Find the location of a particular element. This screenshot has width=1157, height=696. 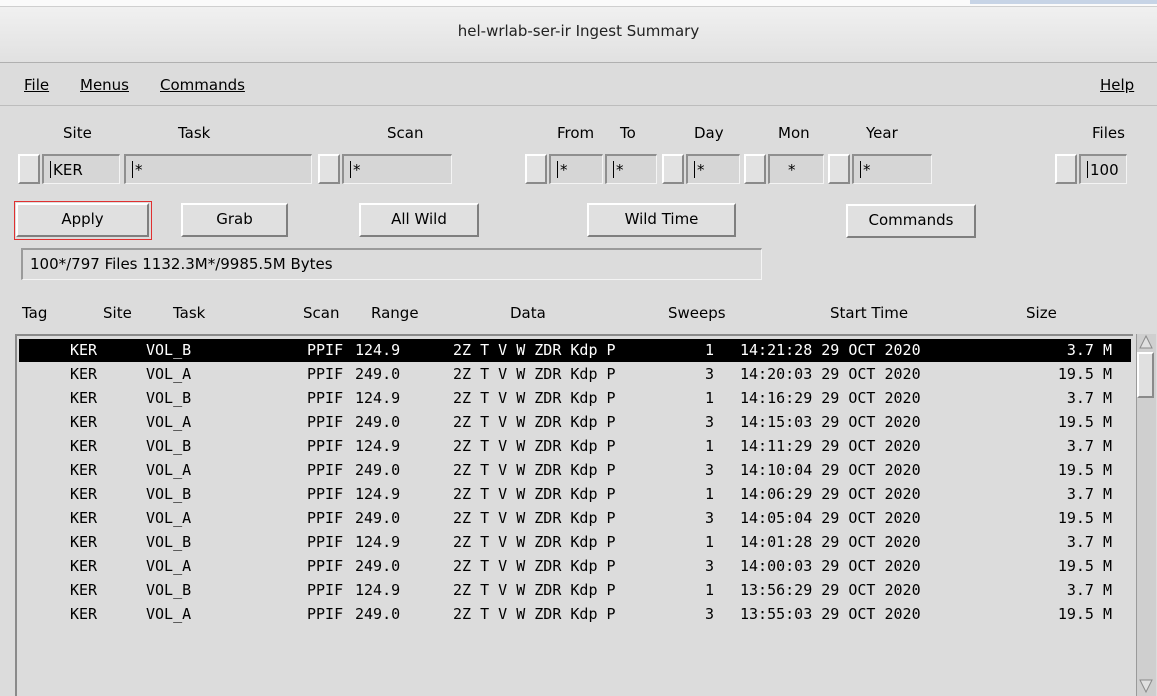

column-header-data: Data is located at coordinates (528, 313).